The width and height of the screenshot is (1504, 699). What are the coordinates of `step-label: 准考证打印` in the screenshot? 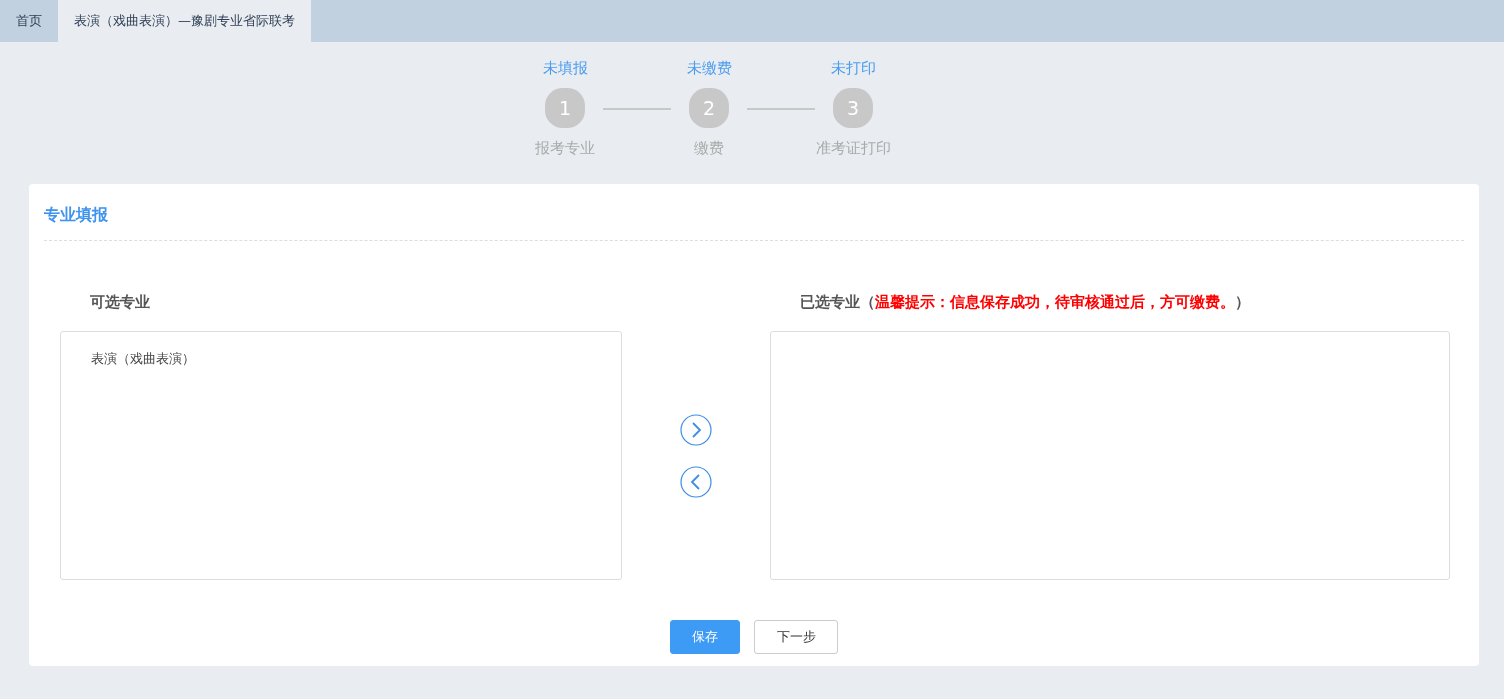 It's located at (853, 148).